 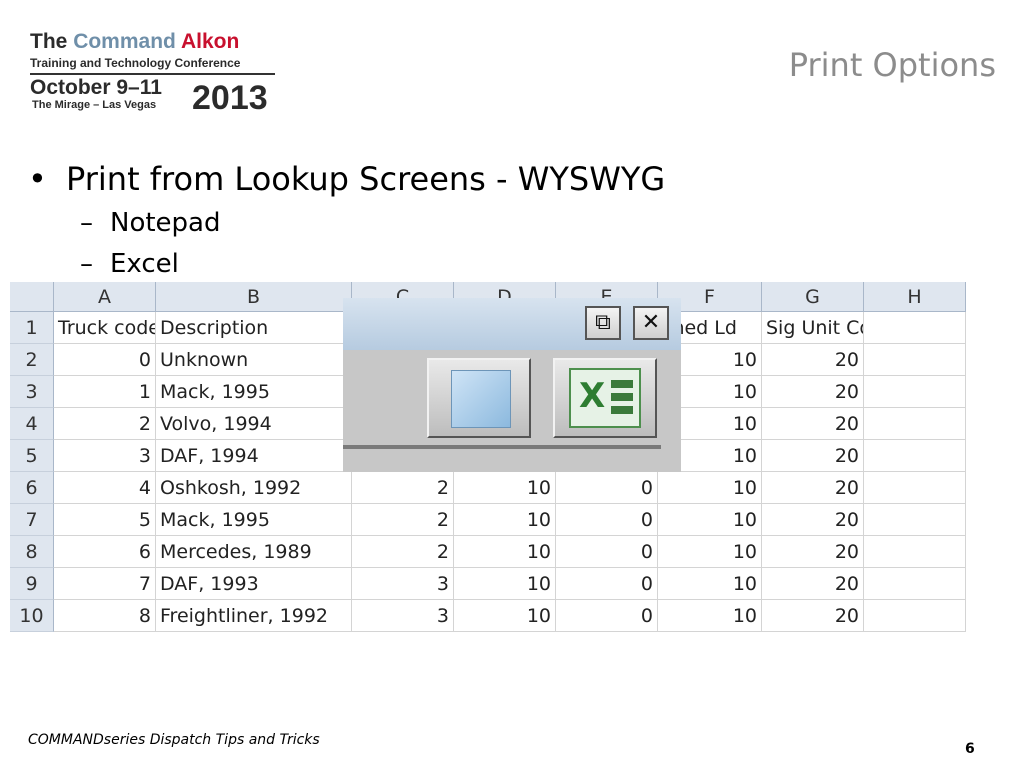 I want to click on cell-b: Volvo, 1994, so click(x=254, y=424).